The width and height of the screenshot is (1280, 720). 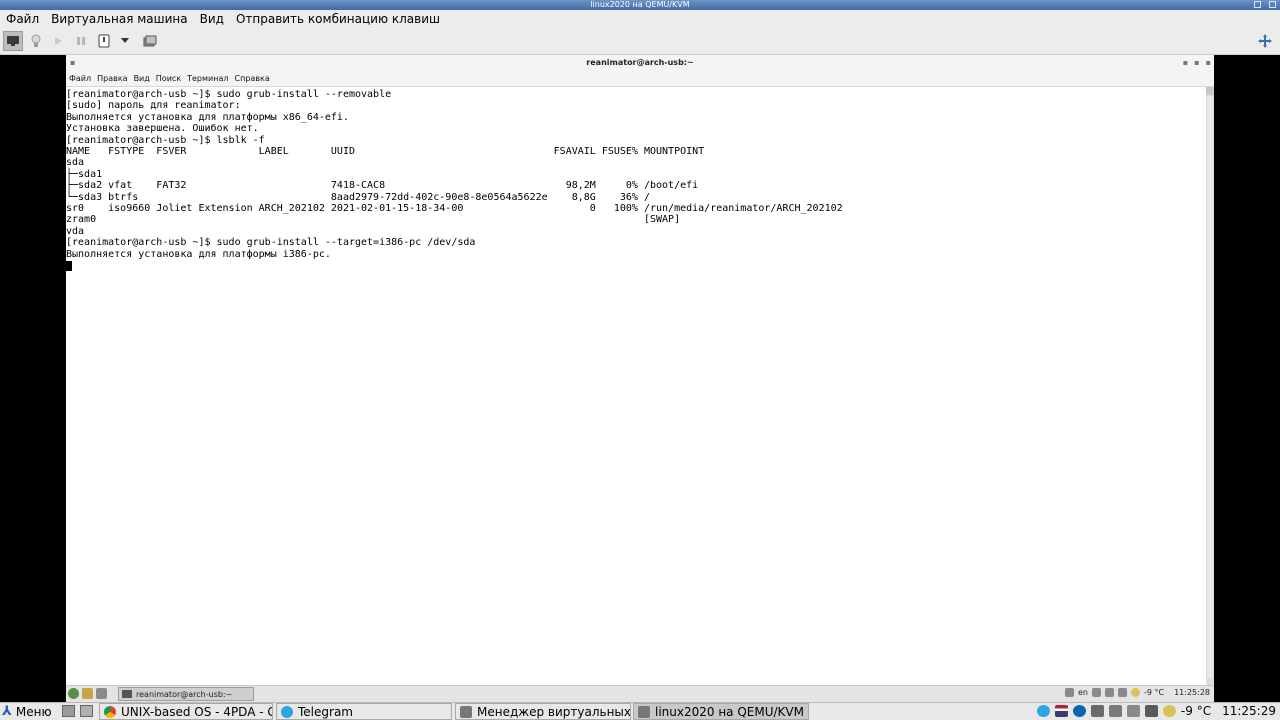 What do you see at coordinates (72, 63) in the screenshot?
I see `window-menu-icon: ▪` at bounding box center [72, 63].